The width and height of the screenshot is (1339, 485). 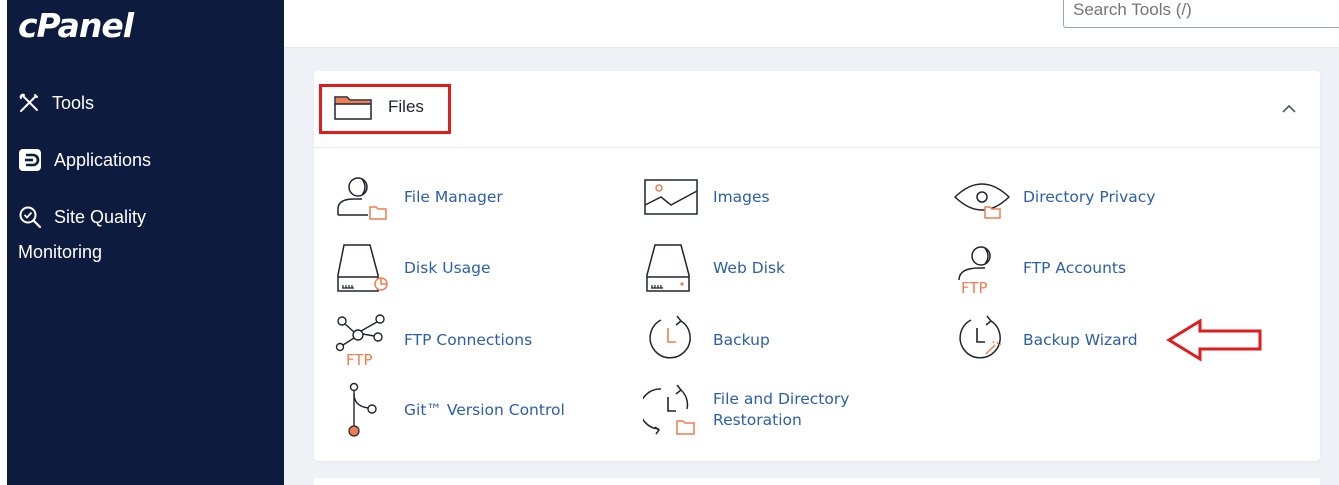 I want to click on tool-label-line: File and Directory, so click(x=781, y=399).